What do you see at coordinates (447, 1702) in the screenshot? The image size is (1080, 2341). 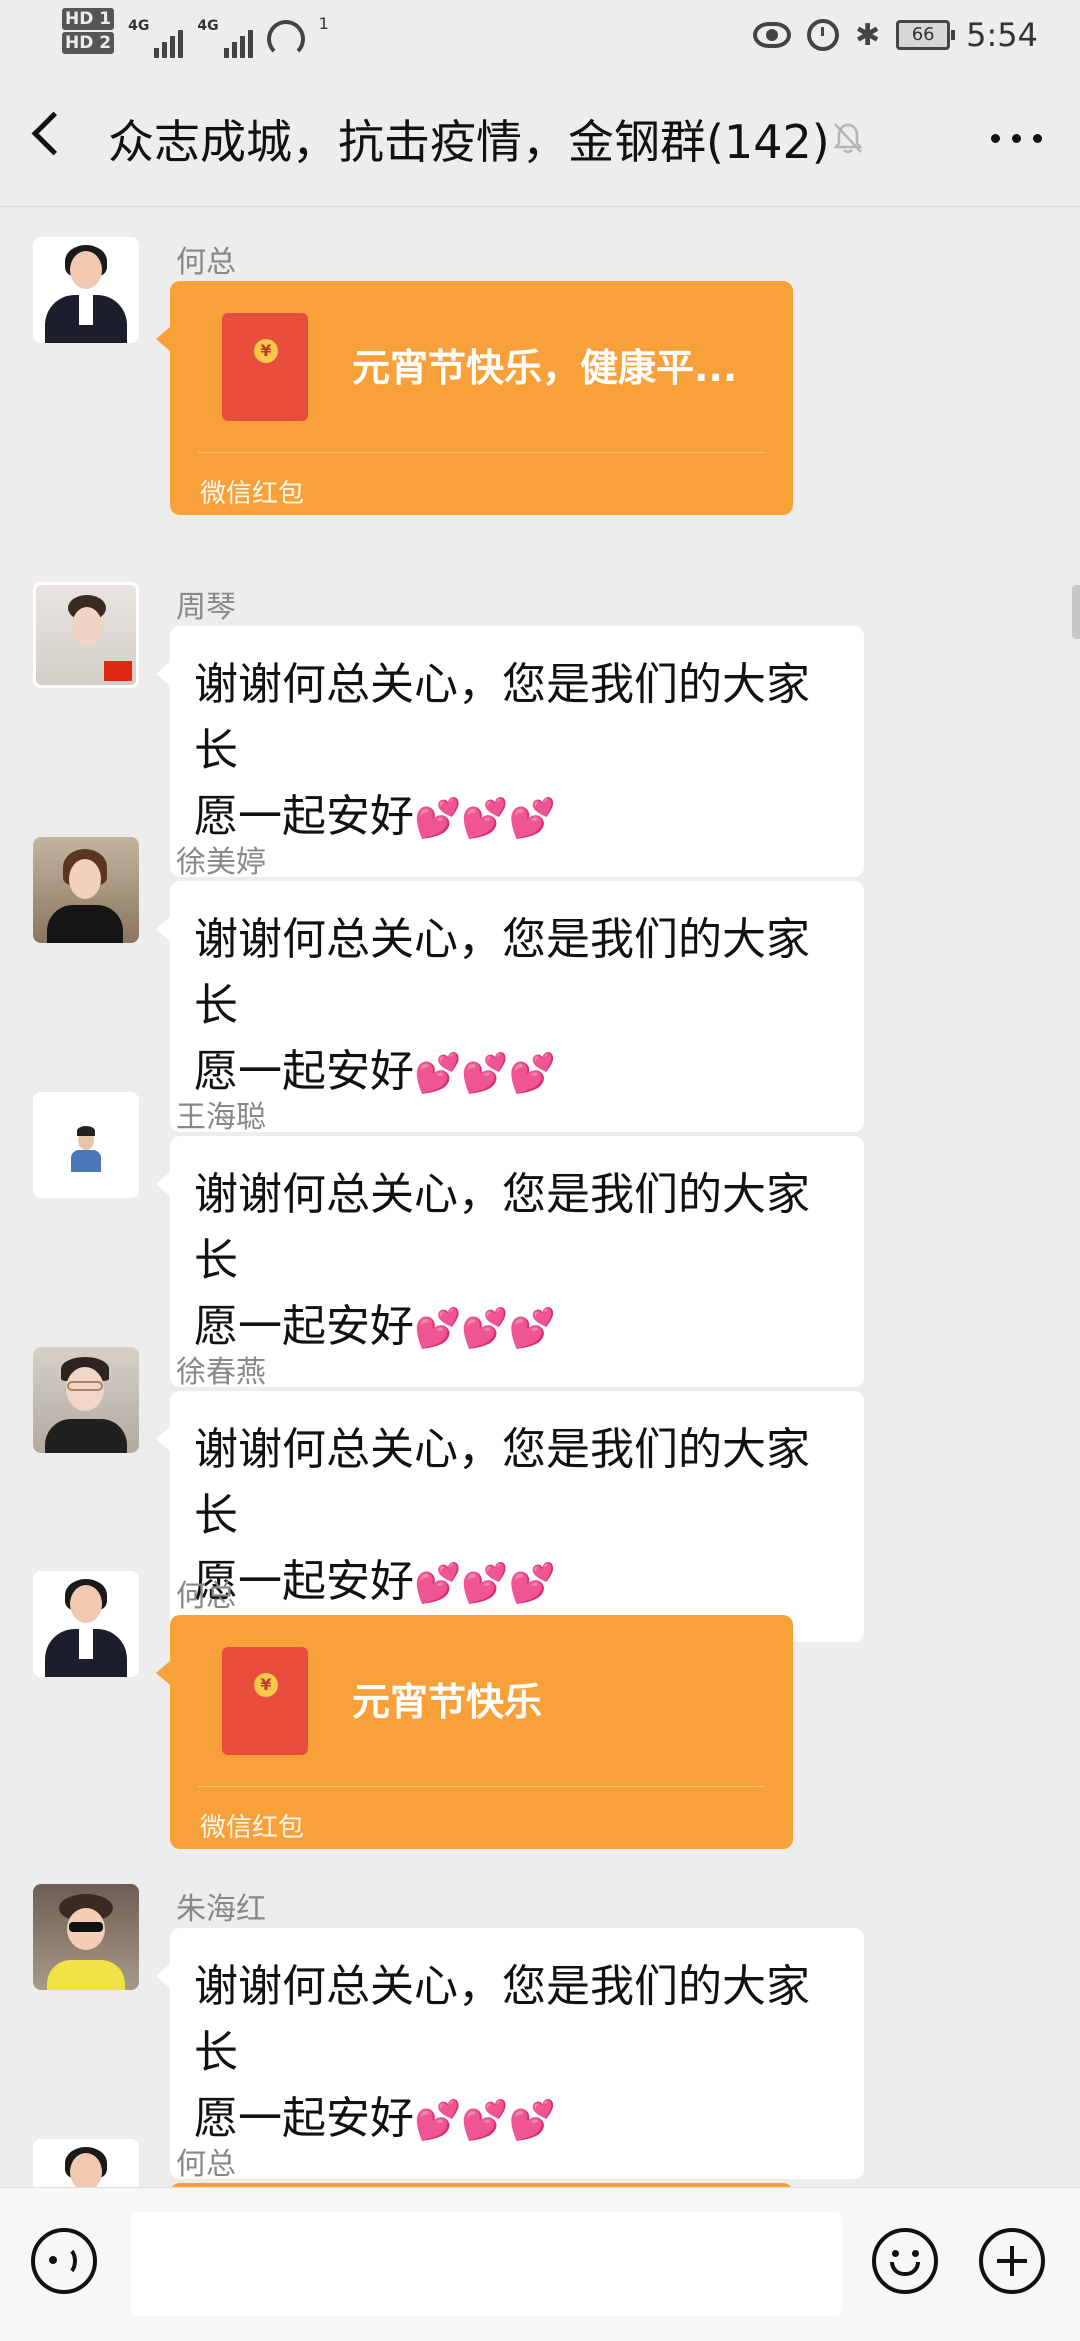 I see `red-packet-text: 元宵节快乐` at bounding box center [447, 1702].